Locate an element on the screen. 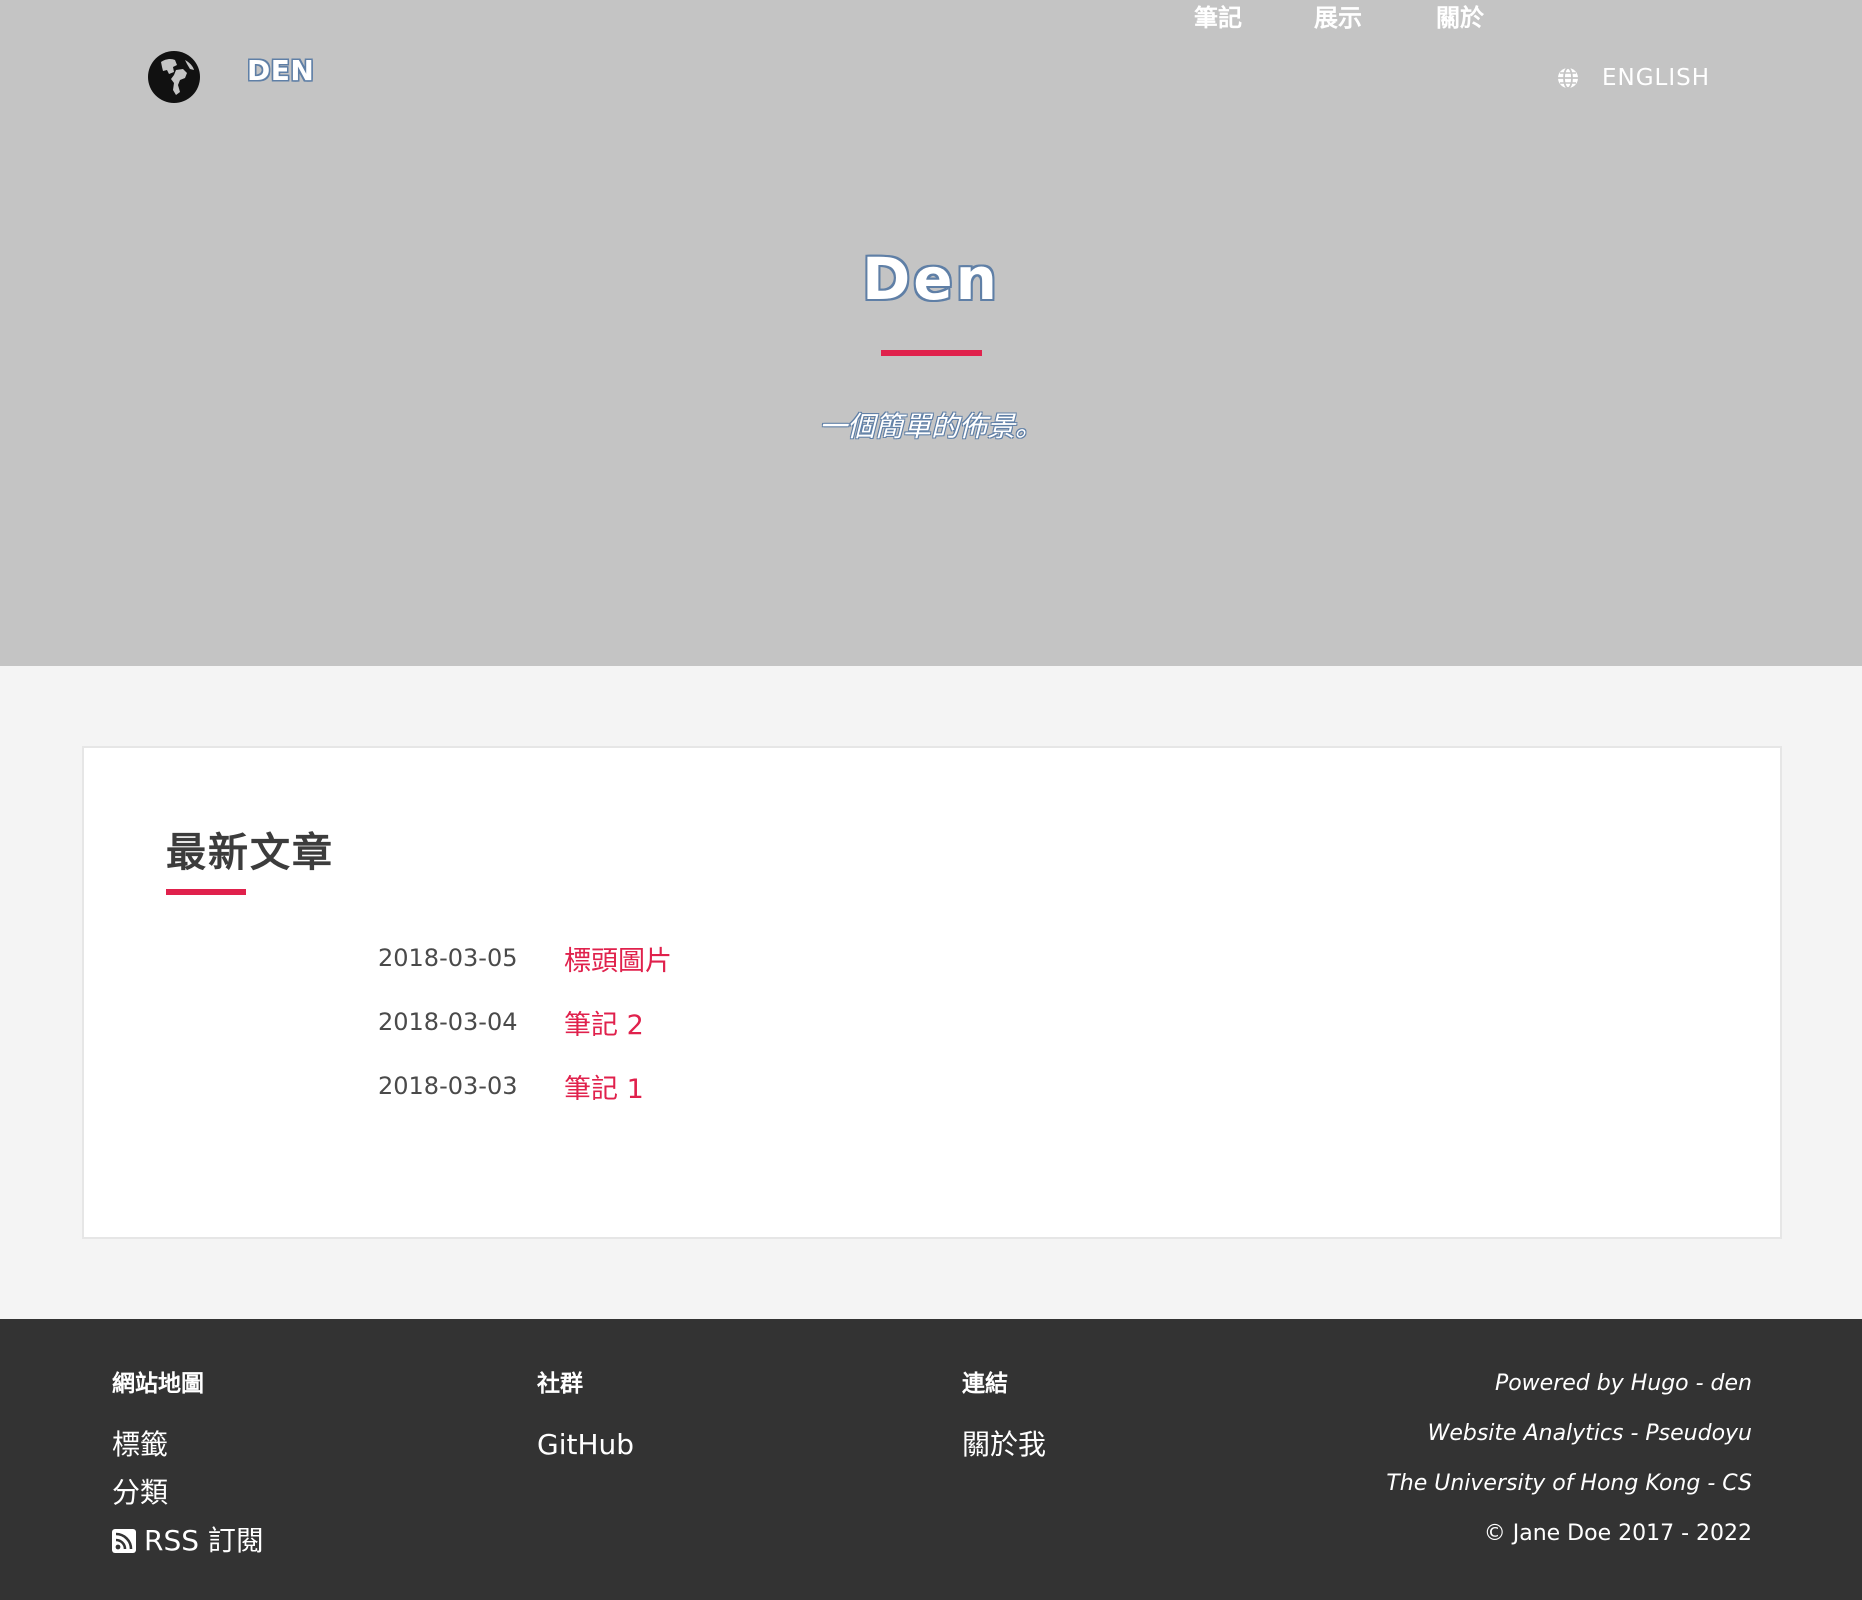  footer-link-github: GitHub is located at coordinates (585, 1445).